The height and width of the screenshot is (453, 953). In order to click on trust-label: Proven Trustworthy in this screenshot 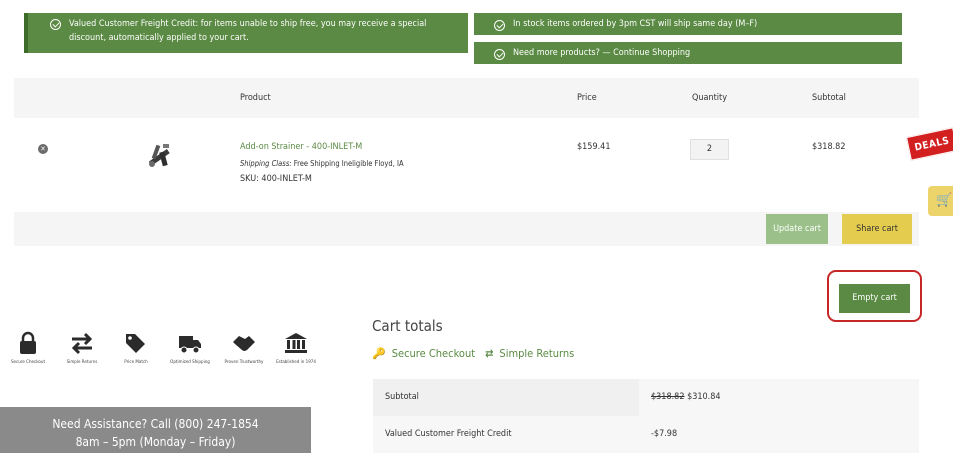, I will do `click(244, 362)`.